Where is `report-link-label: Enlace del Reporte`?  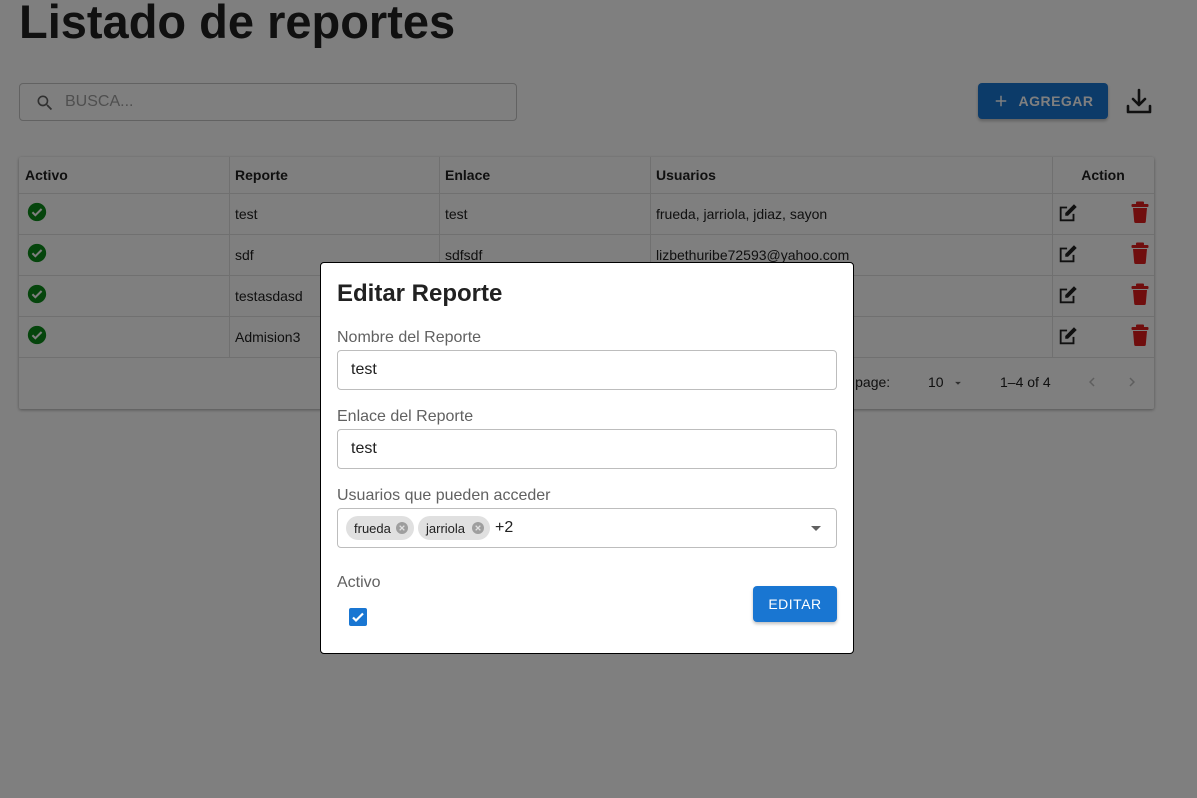
report-link-label: Enlace del Reporte is located at coordinates (405, 416).